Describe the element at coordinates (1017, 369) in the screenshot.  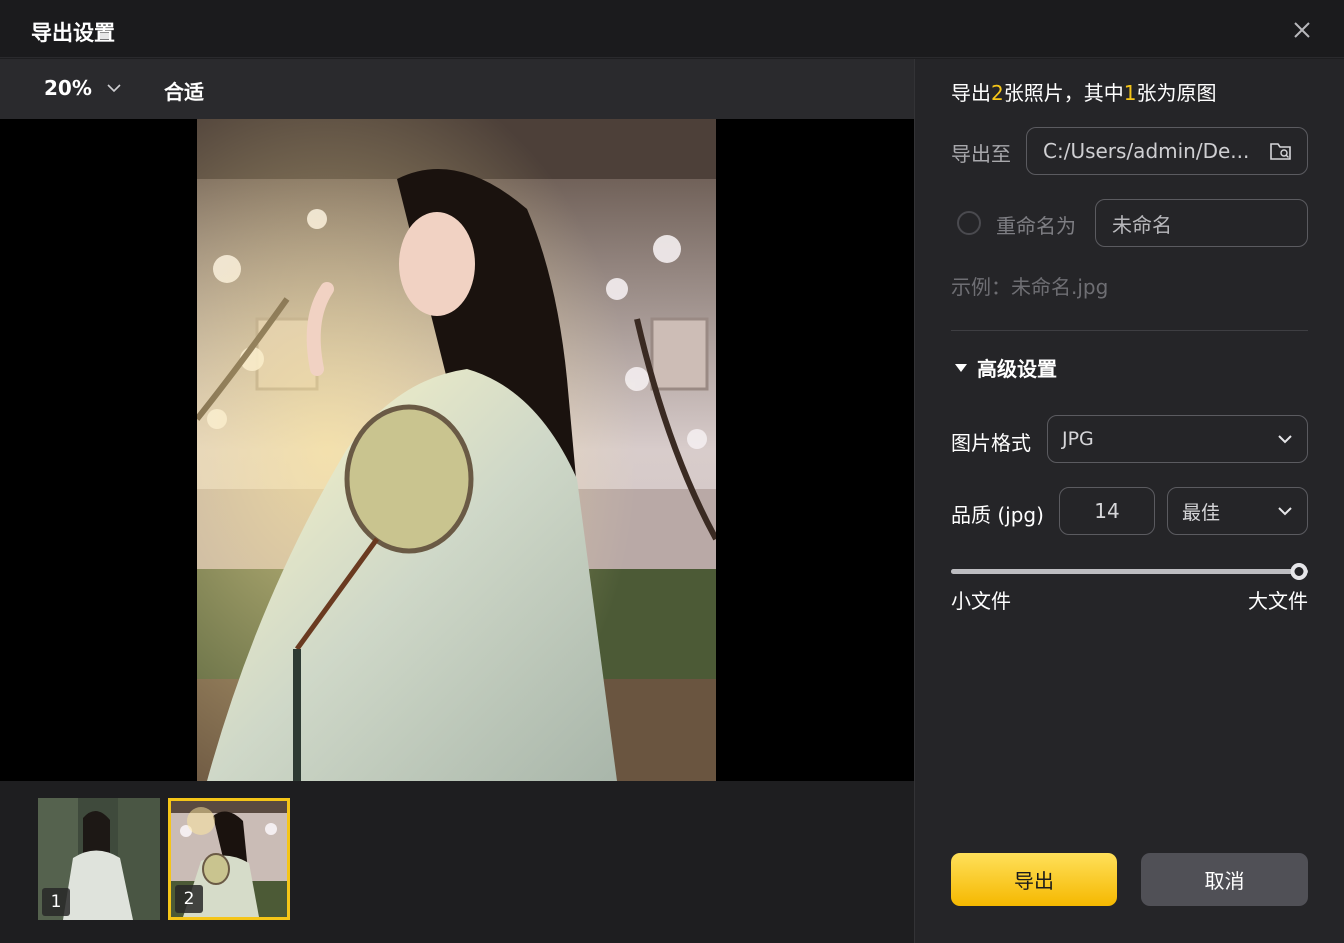
I see `advanced-settings-title: 高级设置` at that location.